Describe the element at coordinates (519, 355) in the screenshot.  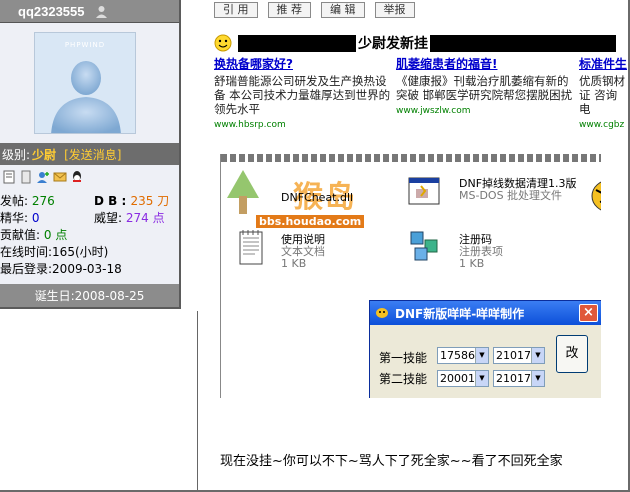
I see `skill1-select-b: 21017 ▼` at that location.